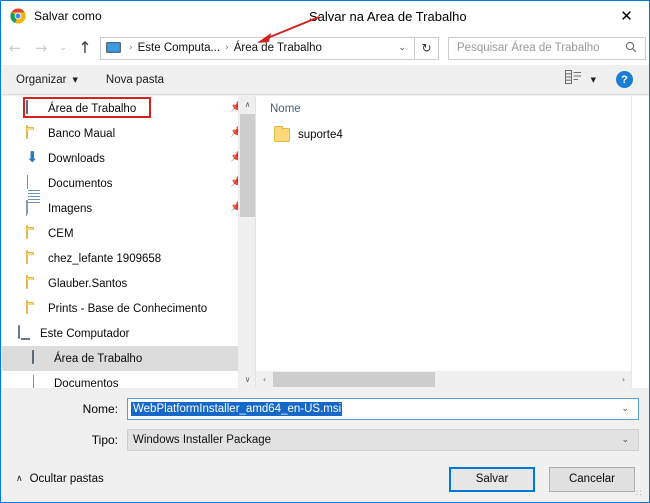 The height and width of the screenshot is (503, 650). Describe the element at coordinates (285, 109) in the screenshot. I see `column-header-nome: Nome` at that location.